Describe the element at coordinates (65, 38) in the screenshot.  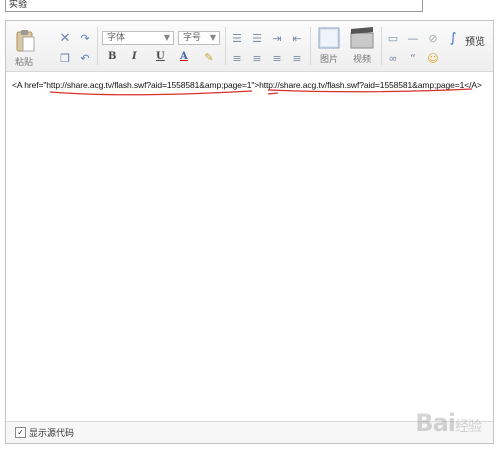
I see `cut-icon: ✕` at that location.